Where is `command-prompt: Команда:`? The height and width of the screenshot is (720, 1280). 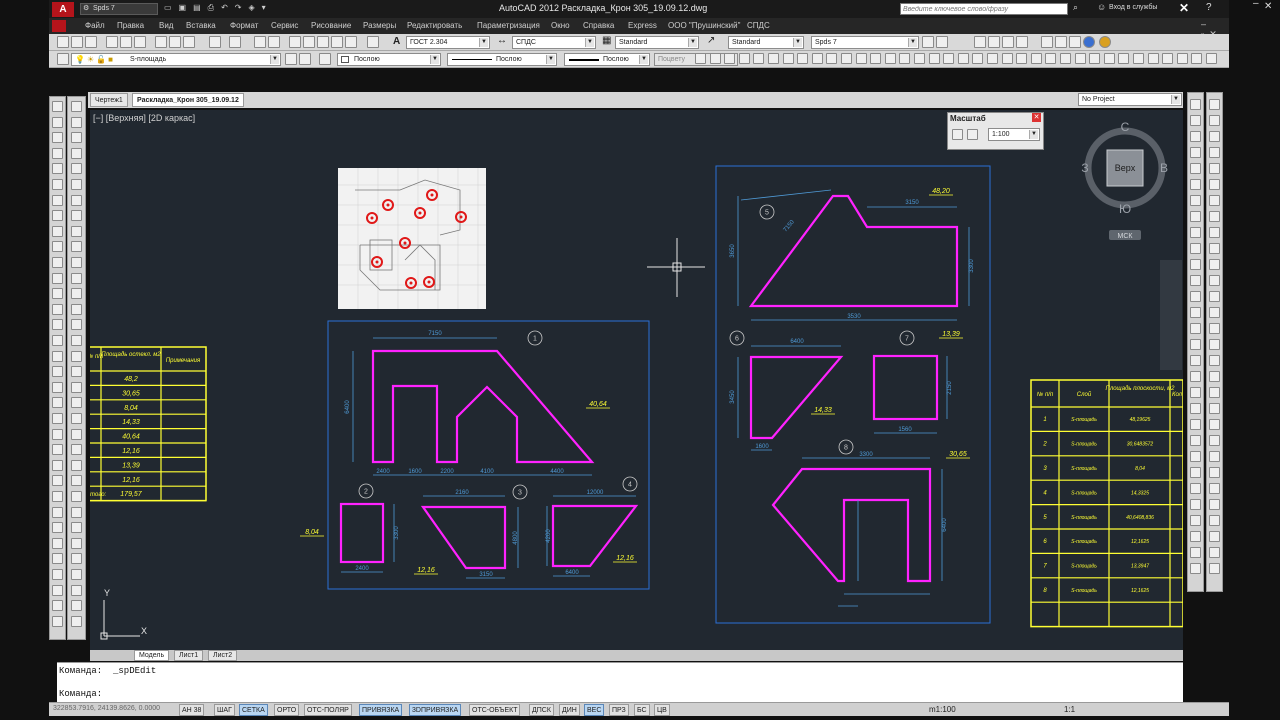 command-prompt: Команда: is located at coordinates (80, 694).